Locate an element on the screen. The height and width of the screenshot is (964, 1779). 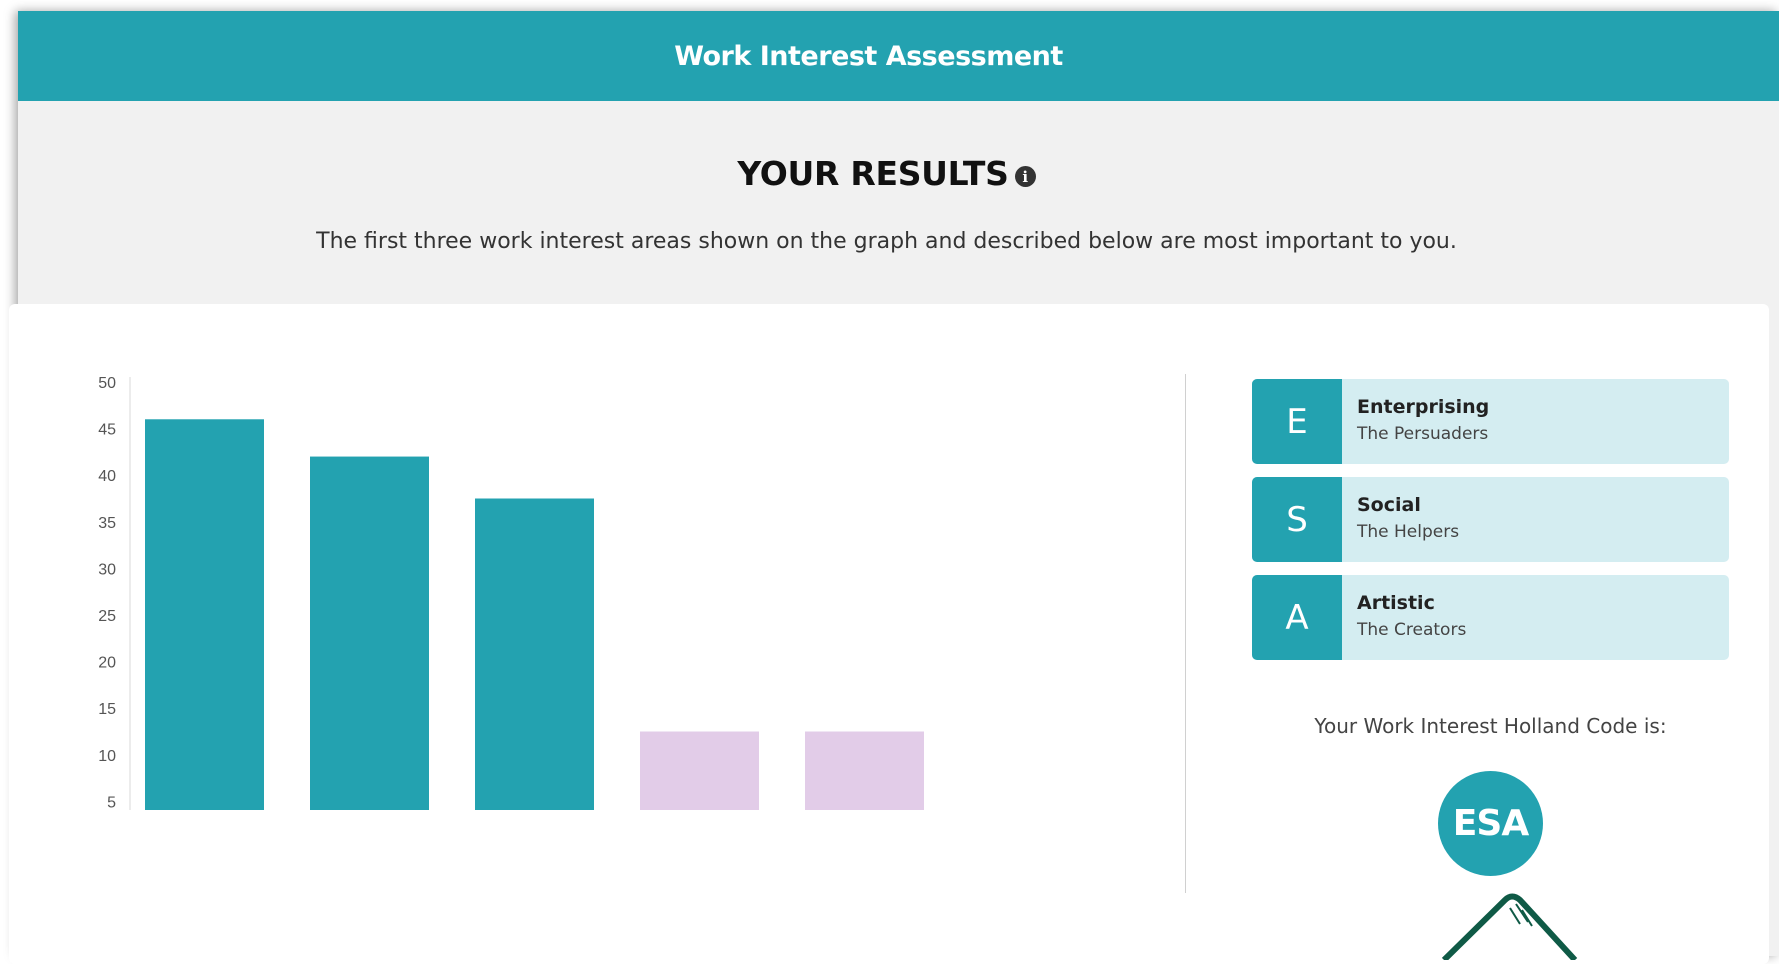
bar-artistic is located at coordinates (534, 654).